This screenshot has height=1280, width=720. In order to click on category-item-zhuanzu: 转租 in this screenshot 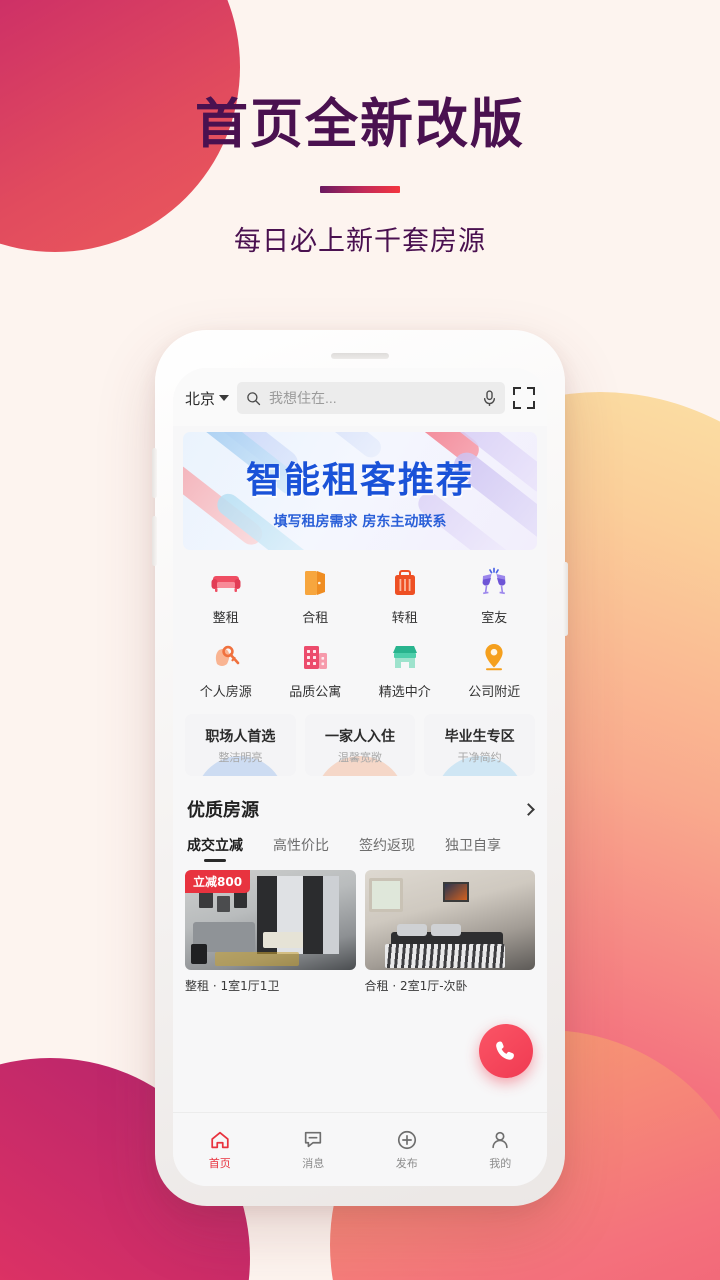, I will do `click(405, 596)`.